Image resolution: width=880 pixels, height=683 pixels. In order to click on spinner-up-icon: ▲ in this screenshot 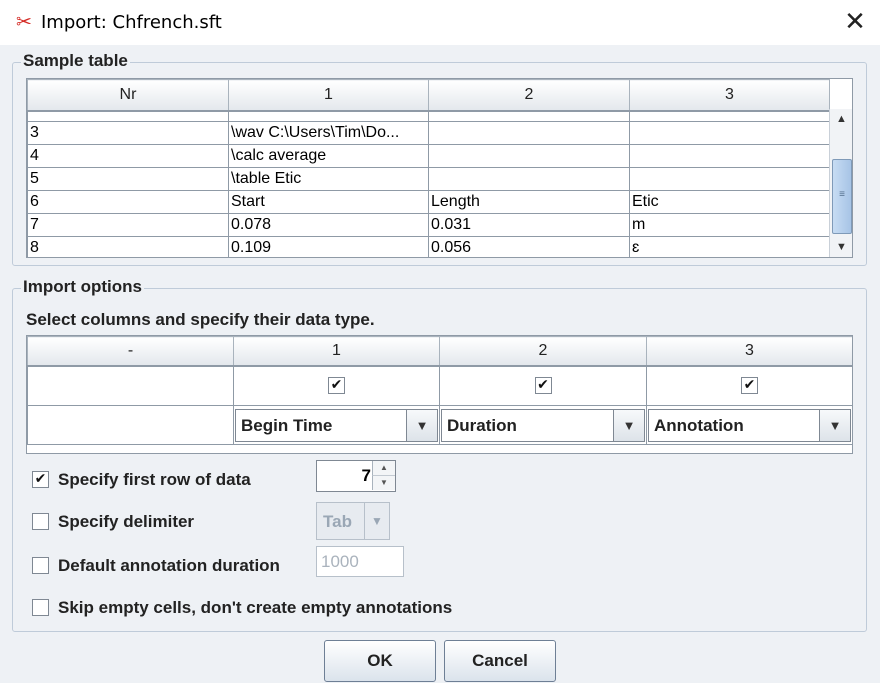, I will do `click(383, 468)`.